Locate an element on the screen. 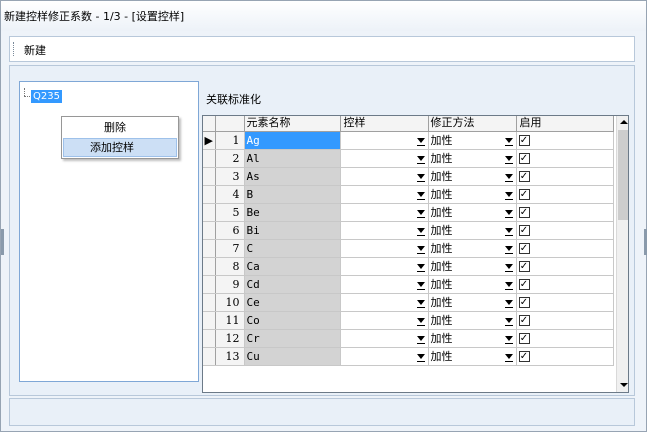 This screenshot has width=647, height=432. element-name-cell: Bi is located at coordinates (292, 230).